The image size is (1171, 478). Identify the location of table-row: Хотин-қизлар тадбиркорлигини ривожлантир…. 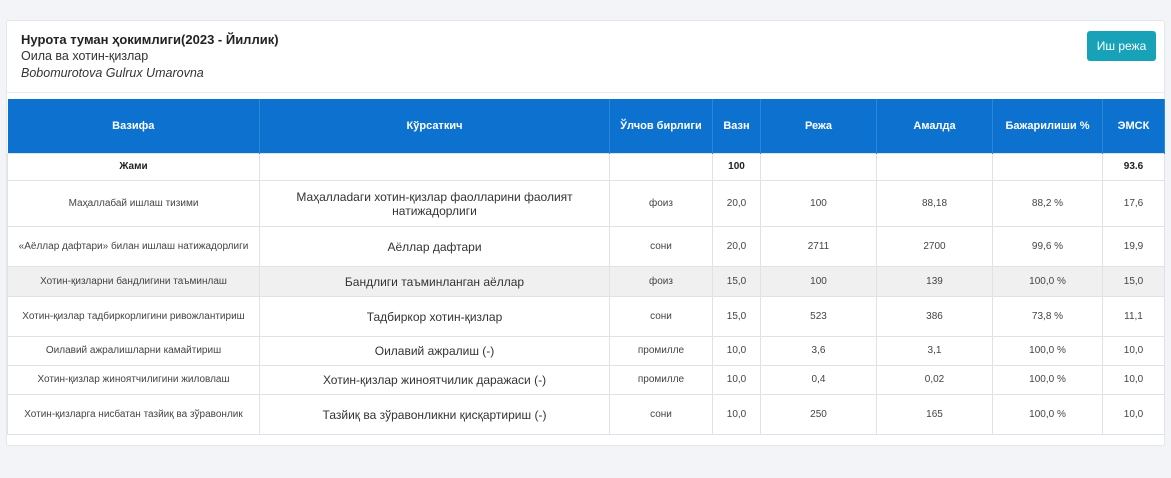
(586, 316).